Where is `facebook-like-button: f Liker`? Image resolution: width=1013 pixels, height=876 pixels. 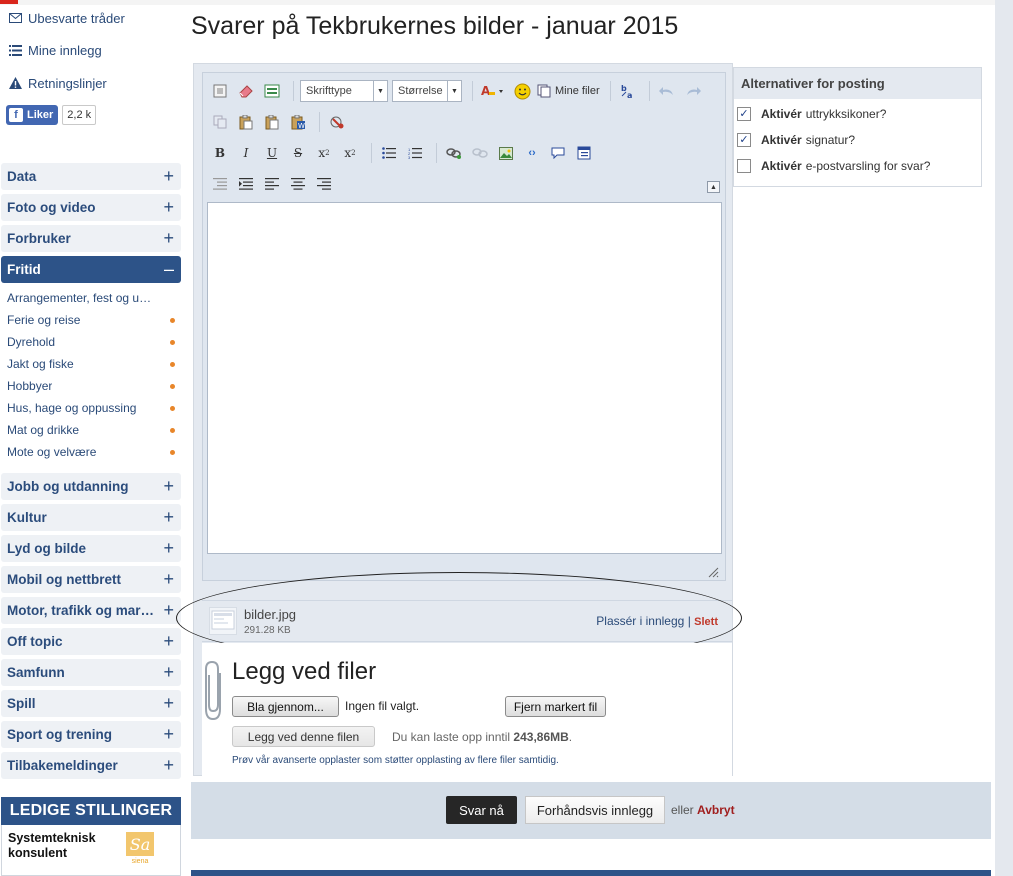
facebook-like-button: f Liker is located at coordinates (32, 115).